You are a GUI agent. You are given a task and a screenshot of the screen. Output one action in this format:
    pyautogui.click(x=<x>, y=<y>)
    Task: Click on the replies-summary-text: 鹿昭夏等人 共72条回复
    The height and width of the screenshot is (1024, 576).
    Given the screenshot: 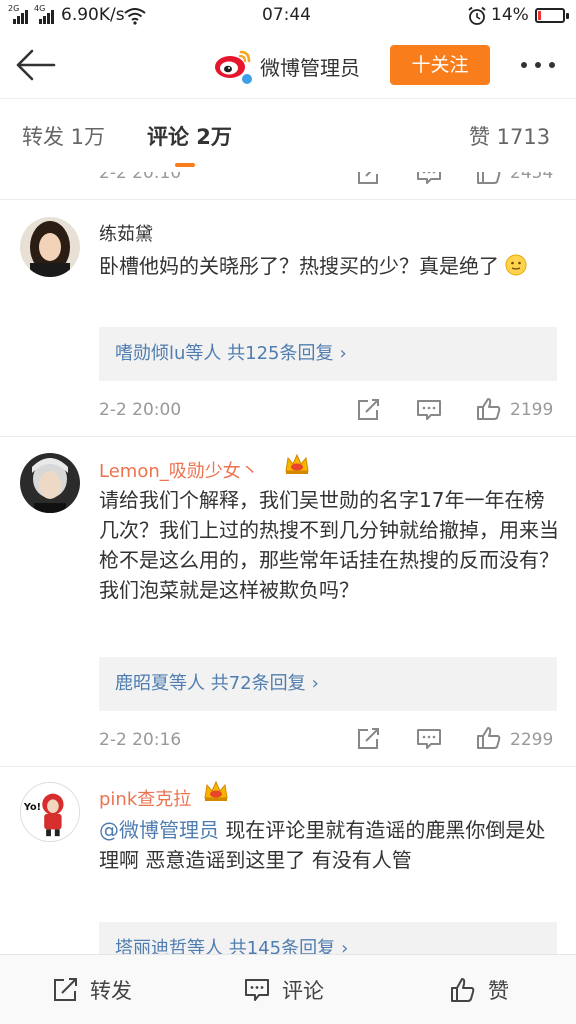 What is the action you would take?
    pyautogui.click(x=210, y=683)
    